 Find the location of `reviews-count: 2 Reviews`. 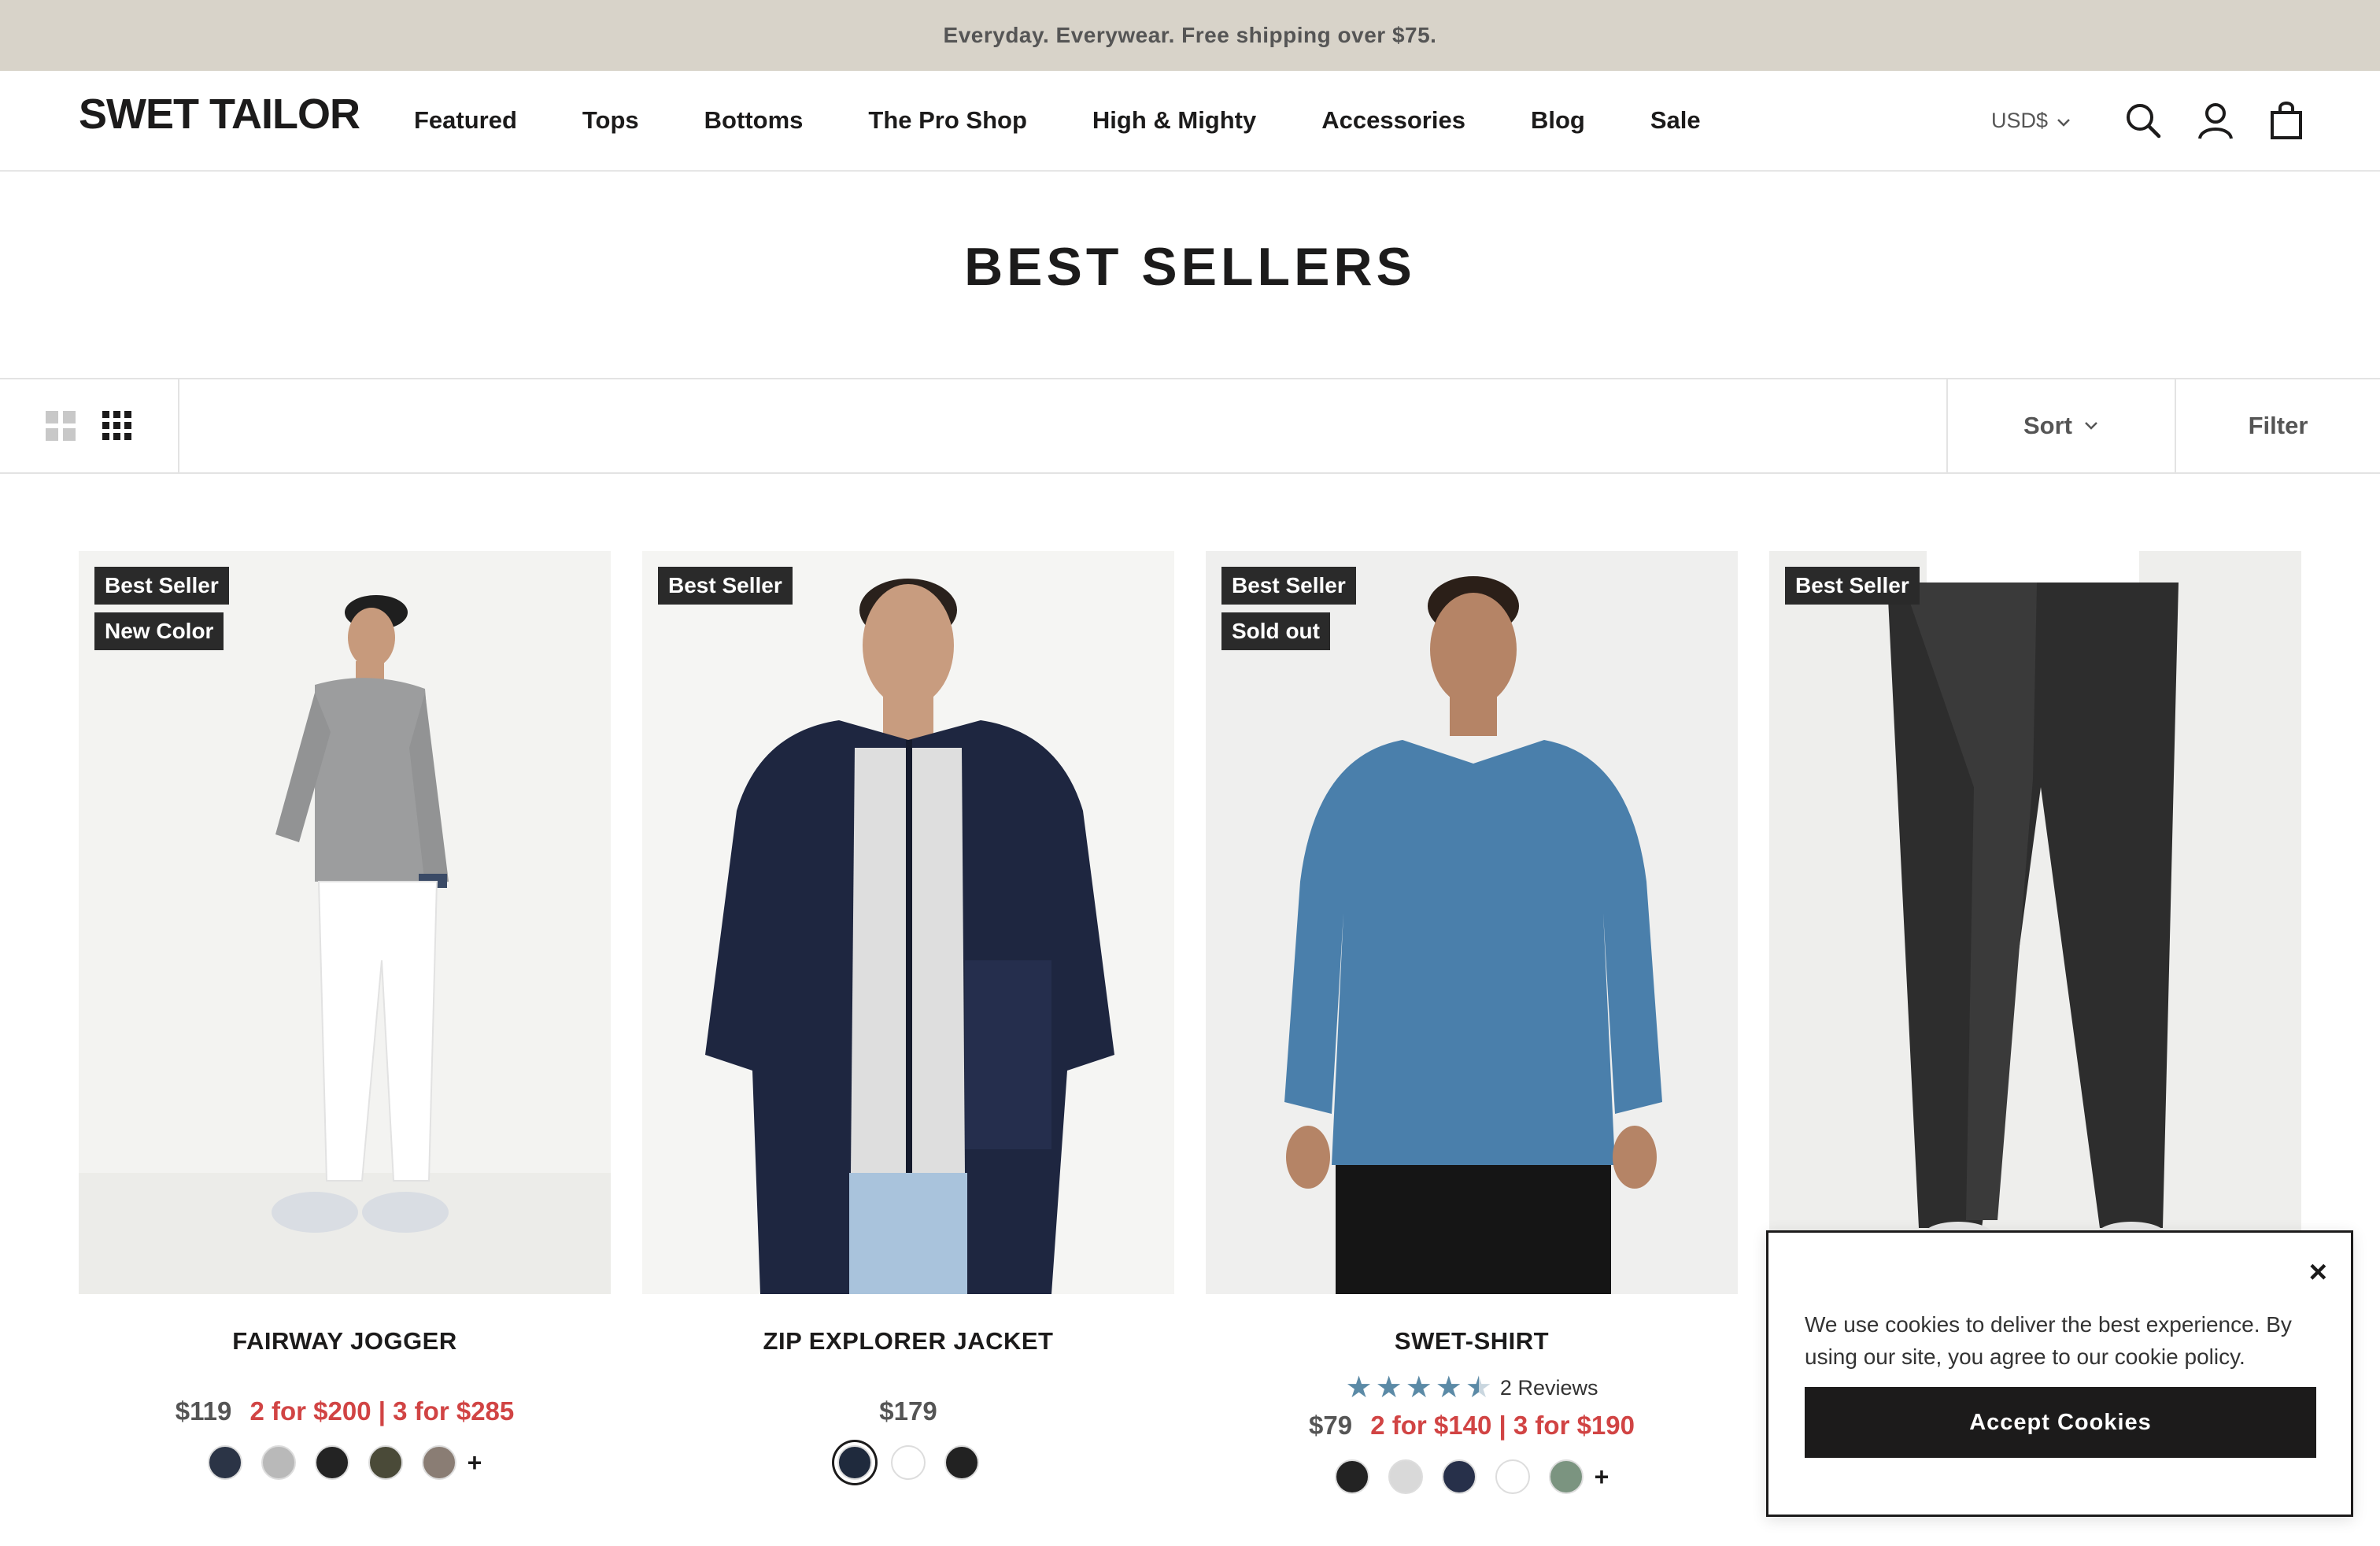

reviews-count: 2 Reviews is located at coordinates (1548, 1387).